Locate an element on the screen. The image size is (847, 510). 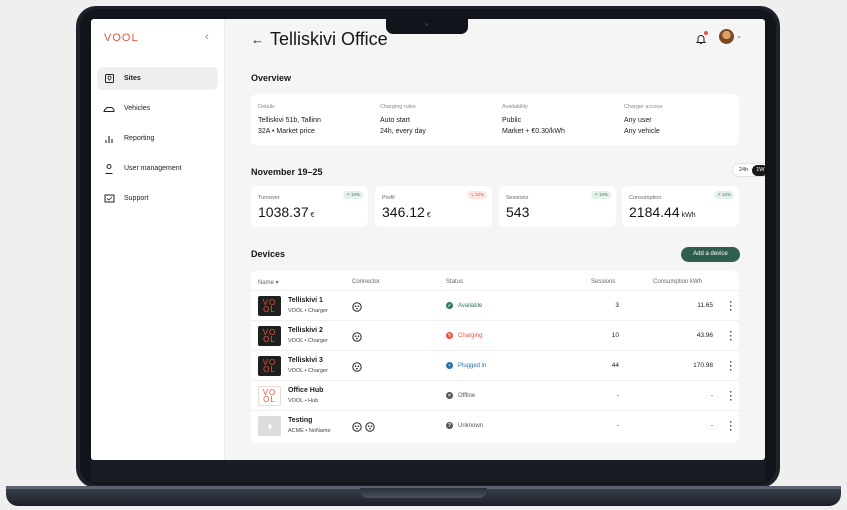
back-button: ← is located at coordinates (257, 39).